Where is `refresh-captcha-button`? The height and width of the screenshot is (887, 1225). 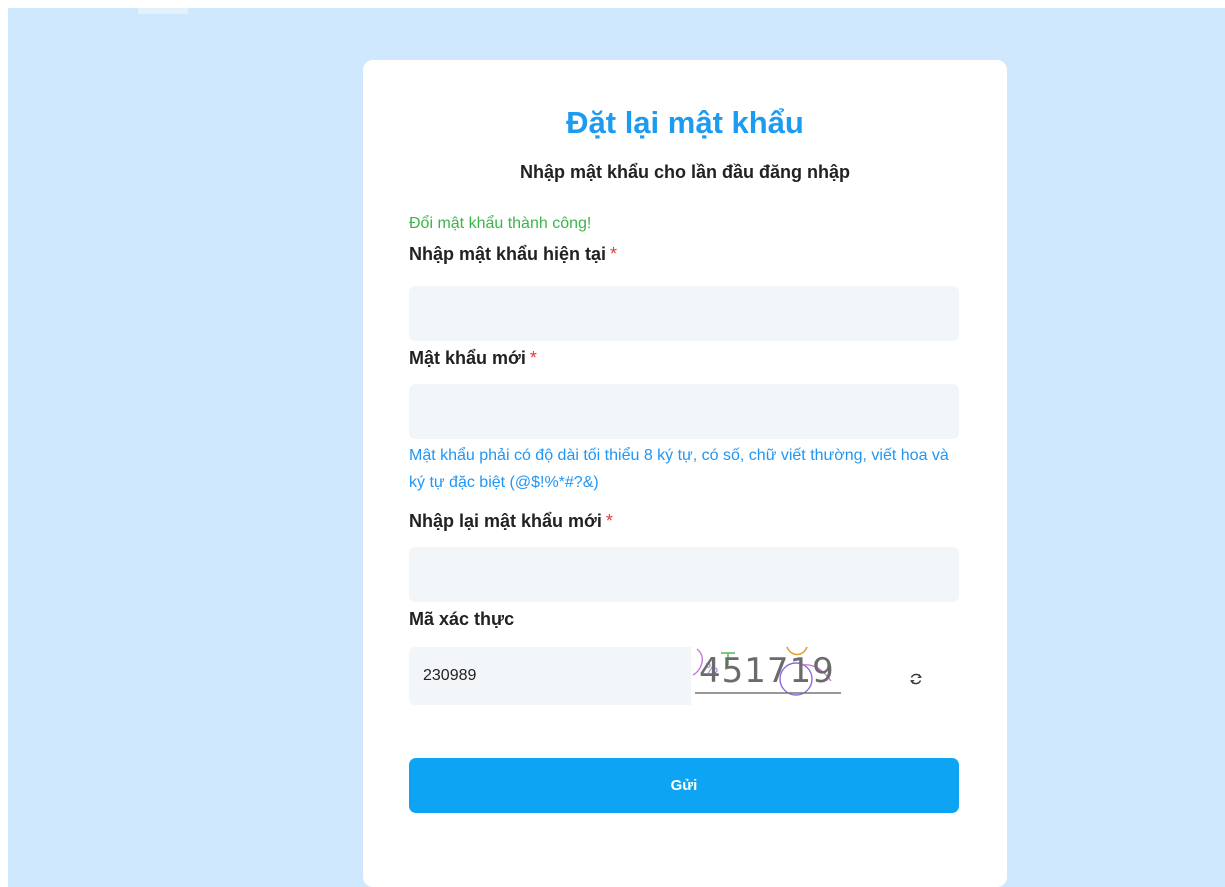 refresh-captcha-button is located at coordinates (916, 679).